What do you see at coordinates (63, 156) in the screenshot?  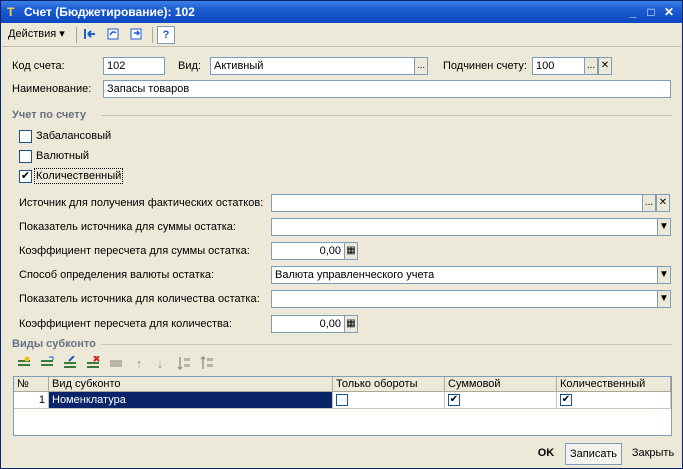 I see `currency-label: Валютный` at bounding box center [63, 156].